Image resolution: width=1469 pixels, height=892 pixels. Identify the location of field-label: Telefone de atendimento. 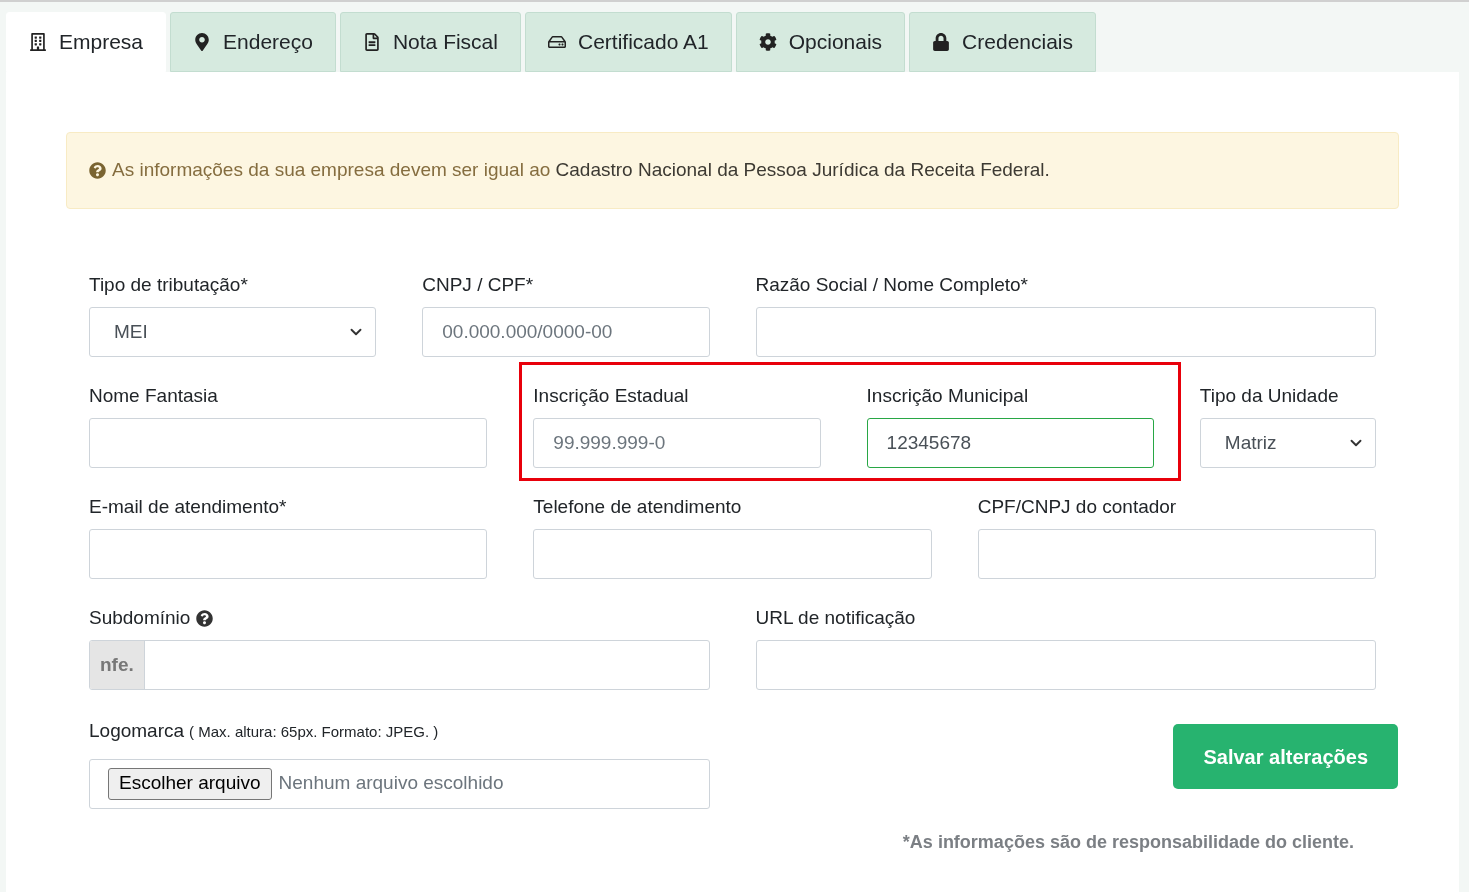
(637, 506).